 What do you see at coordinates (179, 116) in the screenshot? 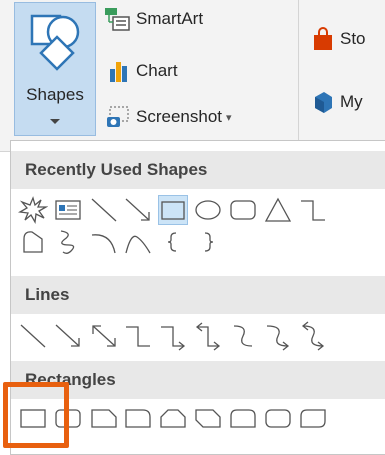
I see `screenshot-label: Screenshot` at bounding box center [179, 116].